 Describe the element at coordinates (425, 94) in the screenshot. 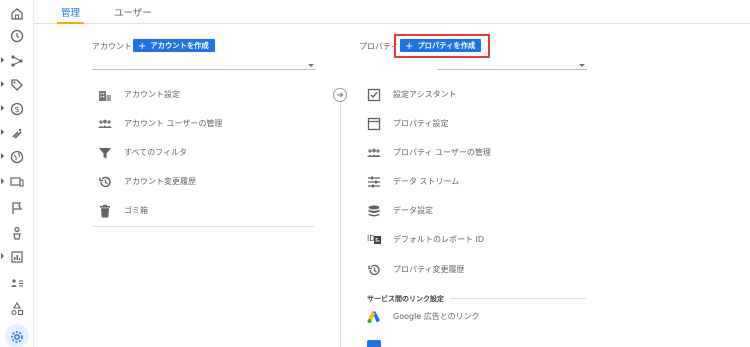

I see `menu-label: 設定アシスタント` at that location.